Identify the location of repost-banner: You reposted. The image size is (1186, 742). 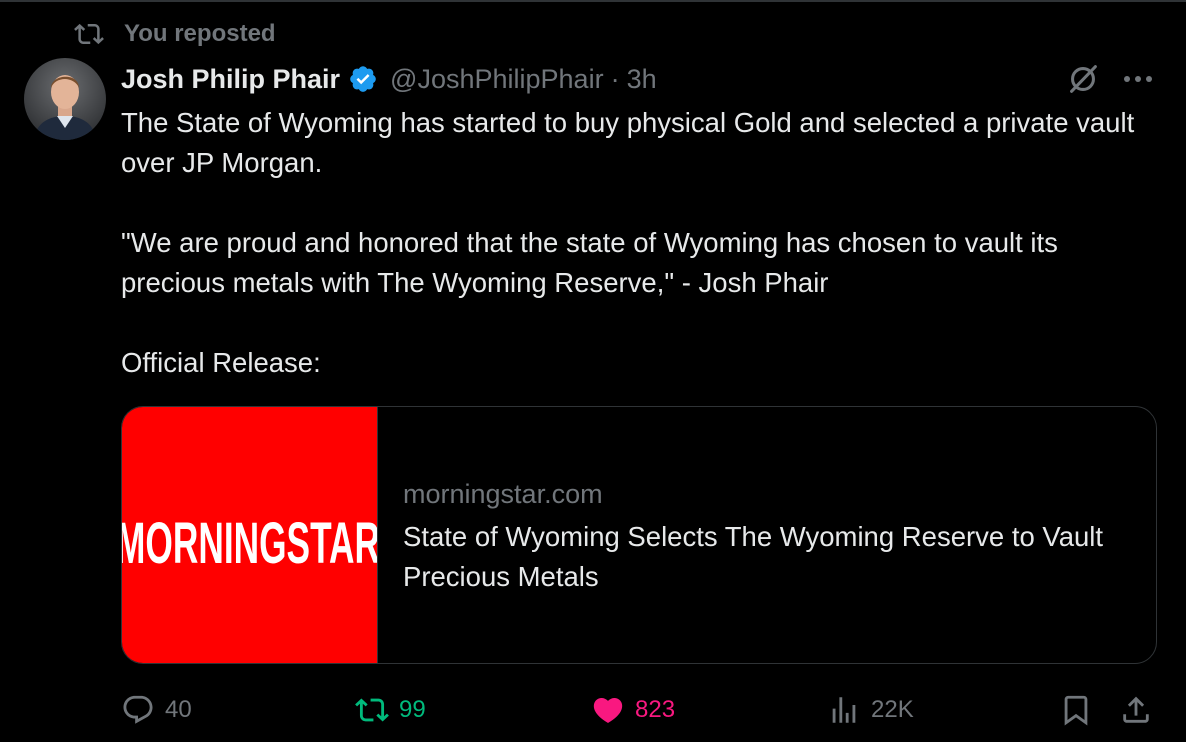
(175, 34).